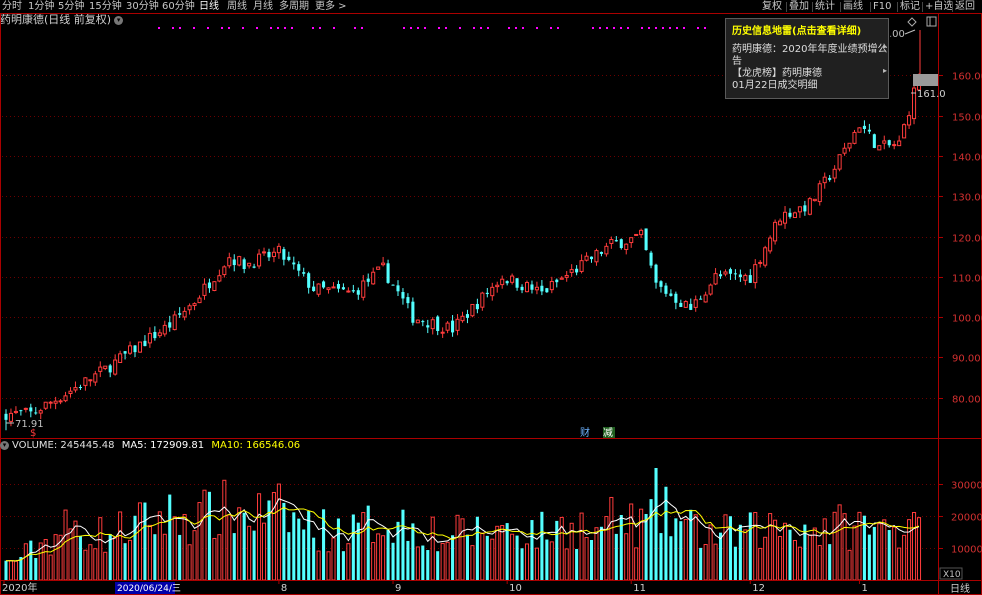  What do you see at coordinates (796, 29) in the screenshot?
I see `popup-title: 历史信息地雷(点击查看详细)` at bounding box center [796, 29].